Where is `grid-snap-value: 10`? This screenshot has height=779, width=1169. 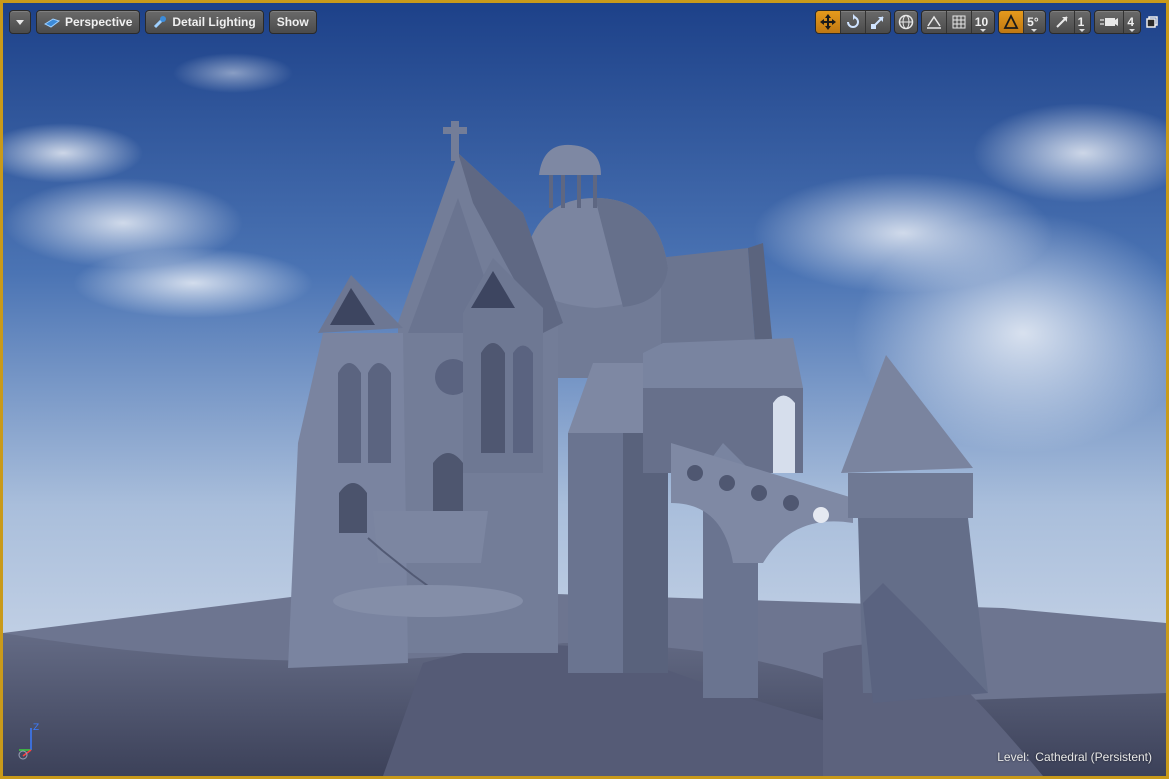
grid-snap-value: 10 is located at coordinates (983, 23).